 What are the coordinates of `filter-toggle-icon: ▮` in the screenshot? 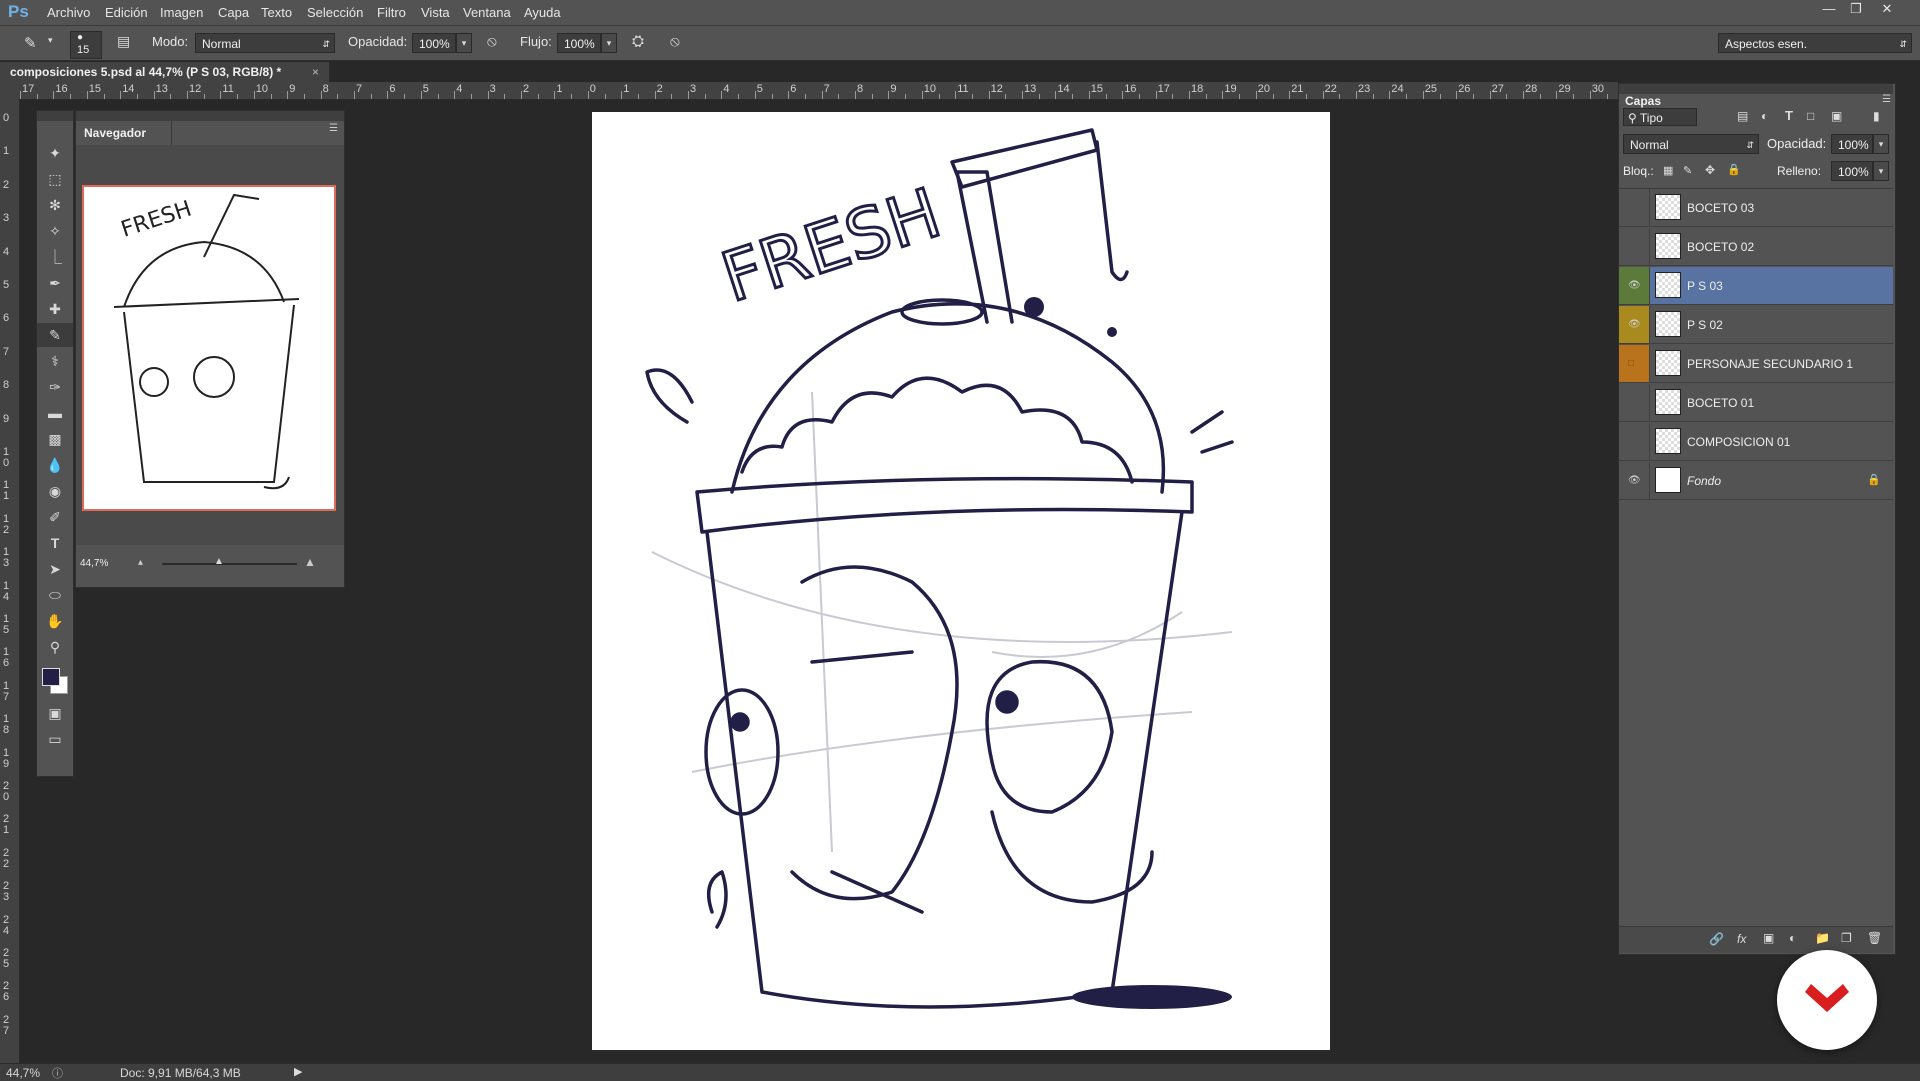 It's located at (1876, 116).